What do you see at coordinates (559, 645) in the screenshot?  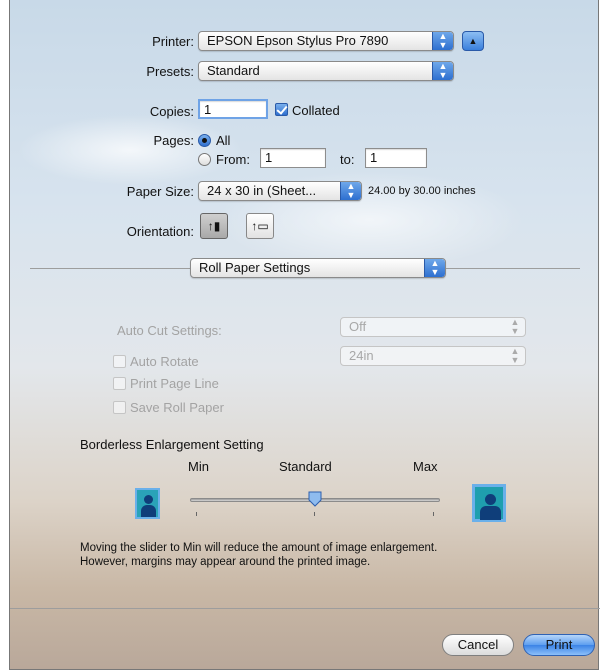 I see `print-button: Print` at bounding box center [559, 645].